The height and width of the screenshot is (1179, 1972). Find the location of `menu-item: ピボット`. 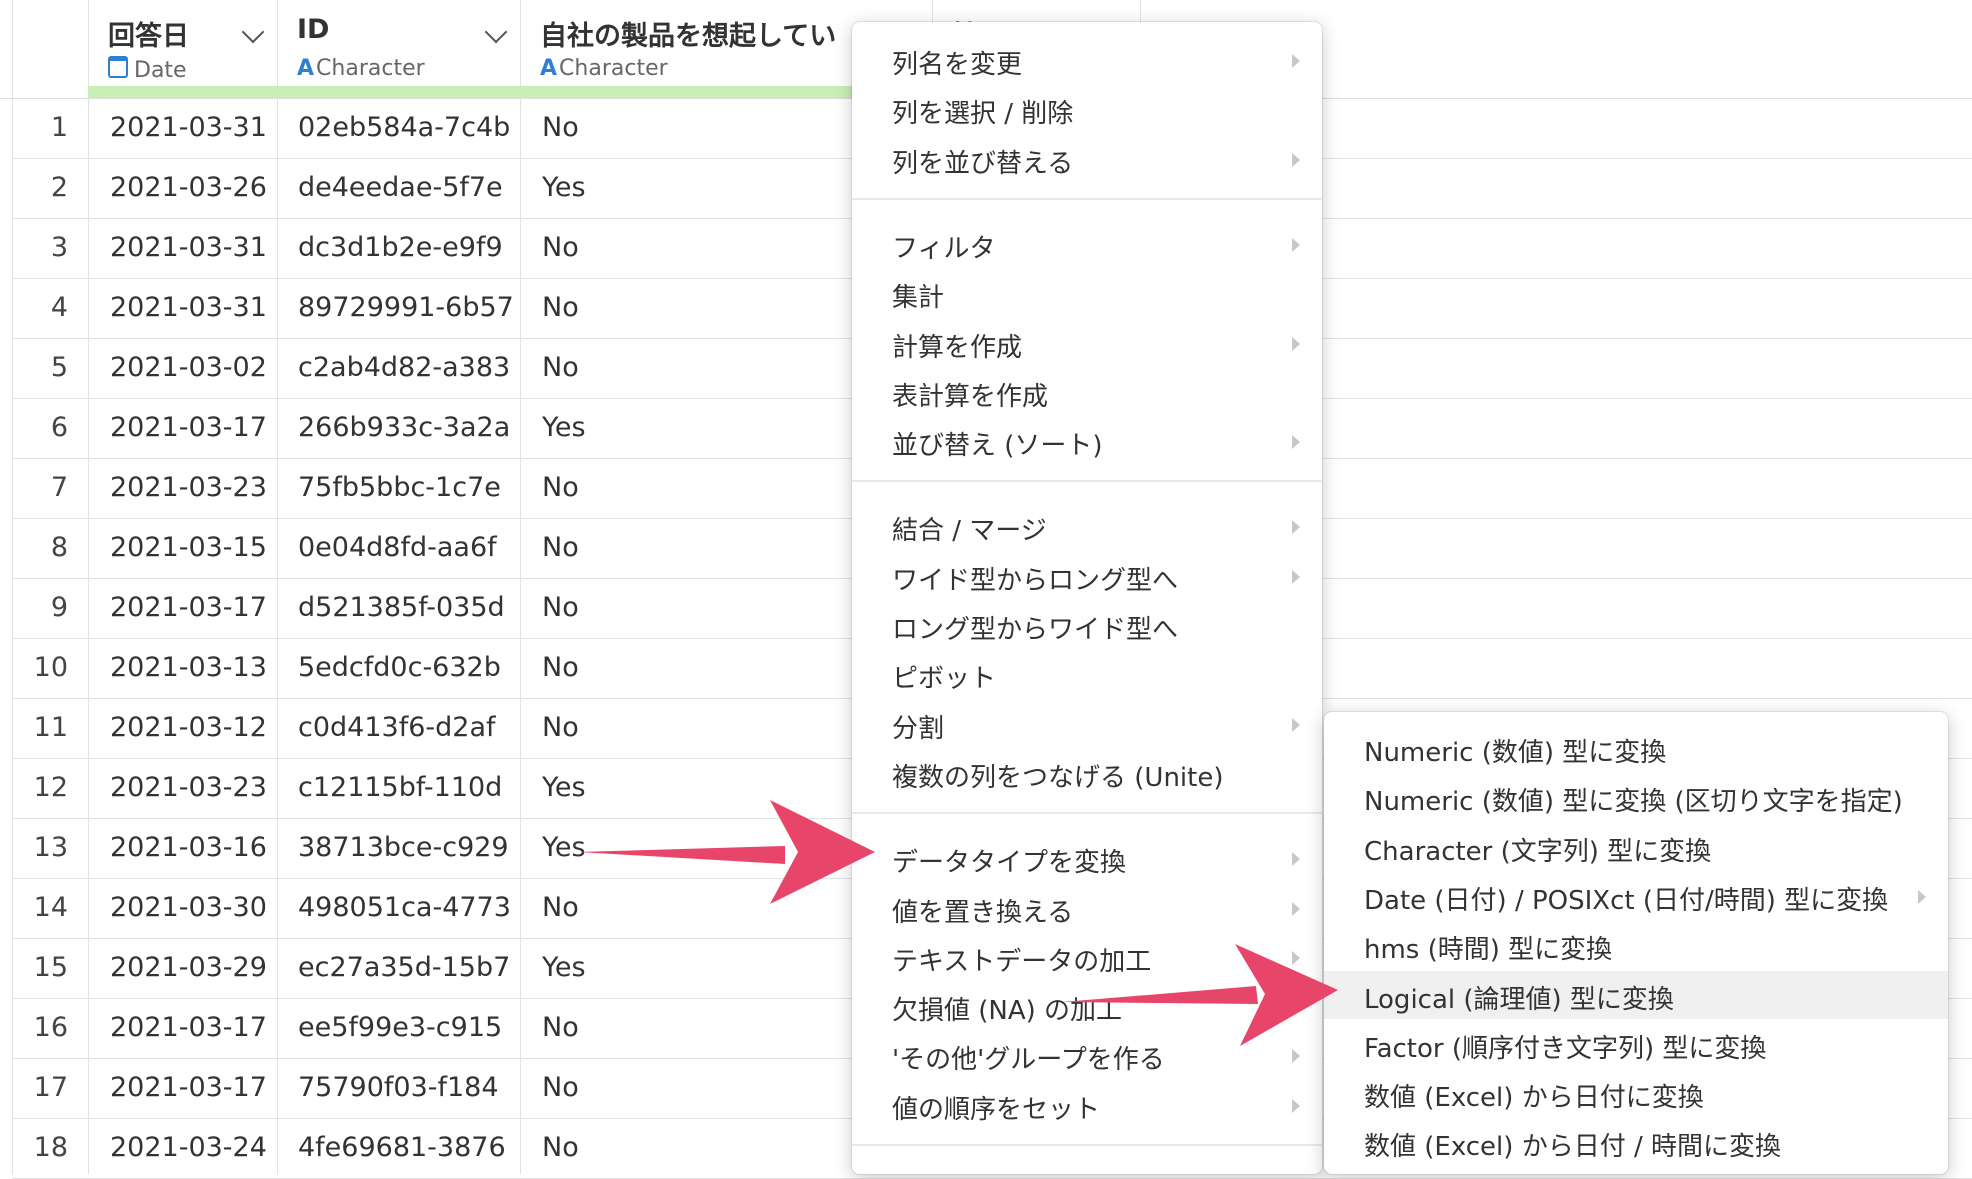

menu-item: ピボット is located at coordinates (1087, 674).